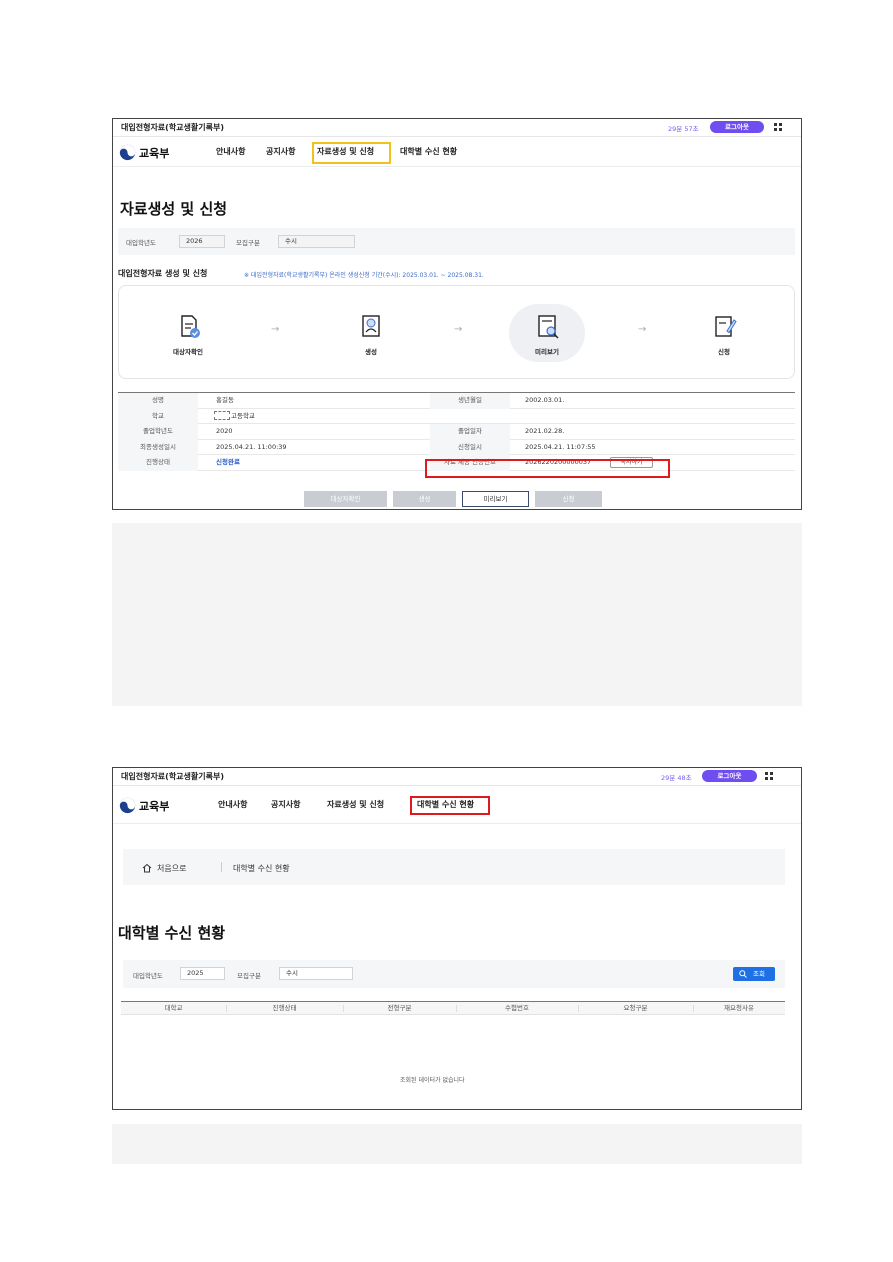  What do you see at coordinates (568, 499) in the screenshot?
I see `apply-button: 신청` at bounding box center [568, 499].